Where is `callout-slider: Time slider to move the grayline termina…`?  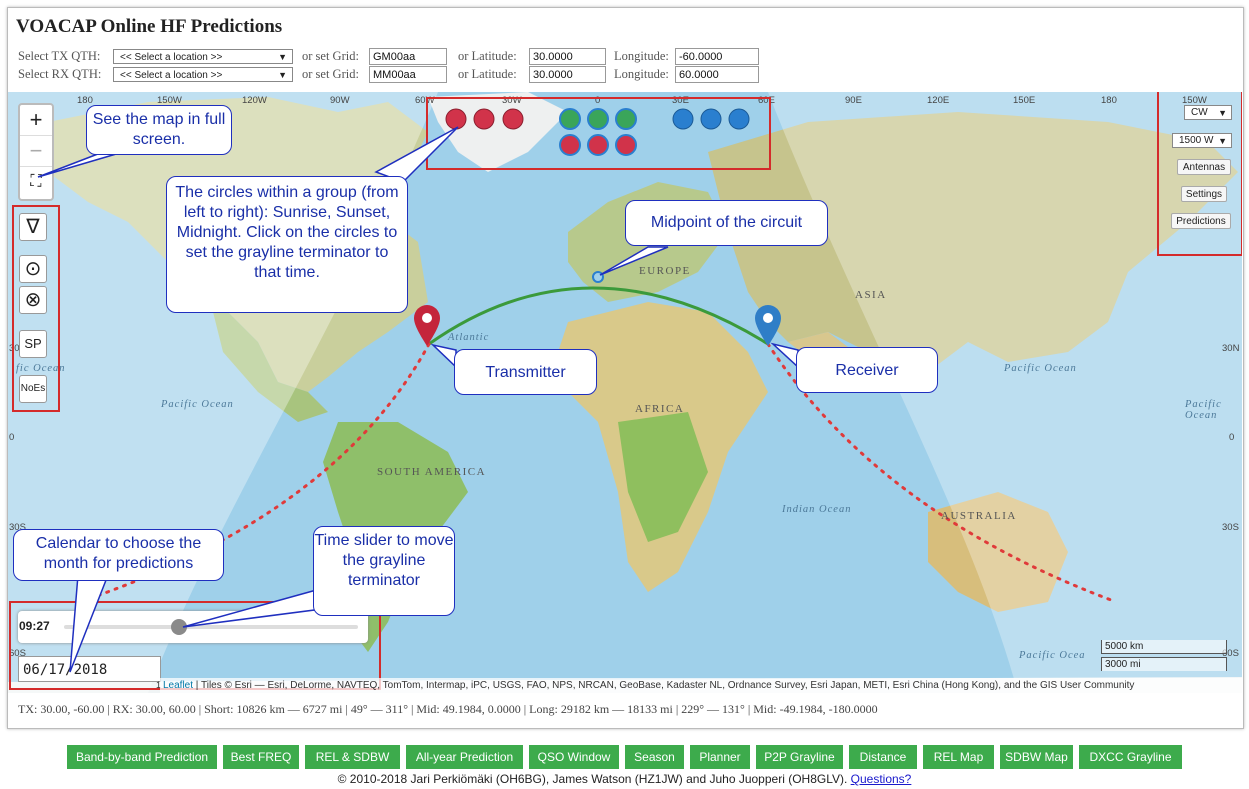 callout-slider: Time slider to move the grayline termina… is located at coordinates (384, 571).